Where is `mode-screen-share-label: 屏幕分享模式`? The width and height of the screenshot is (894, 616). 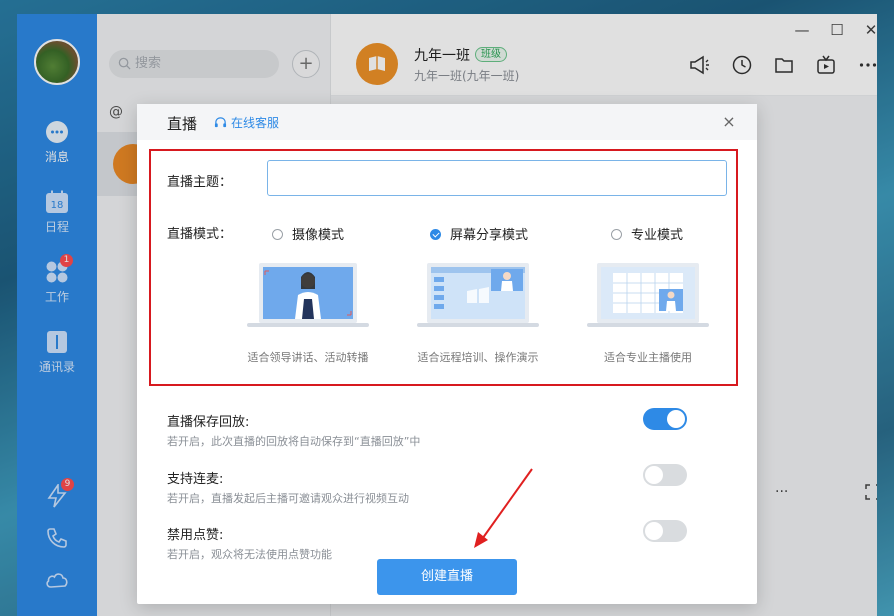 mode-screen-share-label: 屏幕分享模式 is located at coordinates (489, 235).